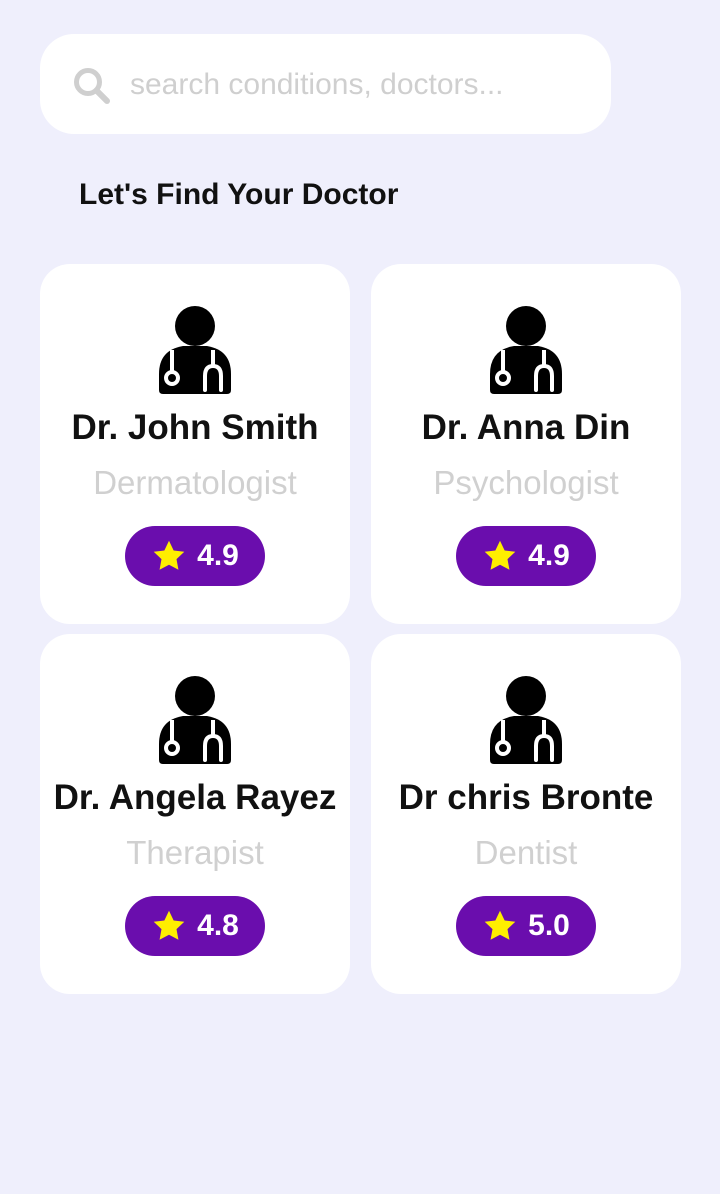 The width and height of the screenshot is (720, 1194). What do you see at coordinates (526, 427) in the screenshot?
I see `doctor-name: Dr. Anna Din` at bounding box center [526, 427].